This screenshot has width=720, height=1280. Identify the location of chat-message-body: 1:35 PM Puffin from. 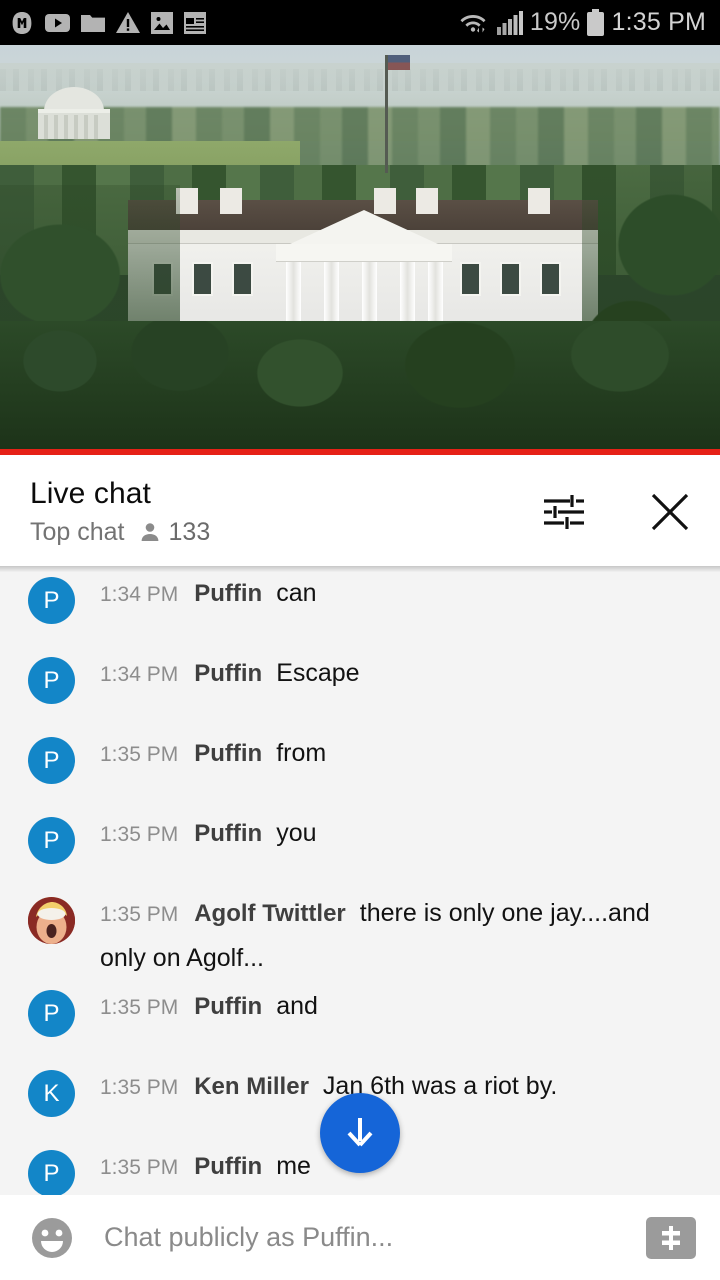
(213, 756).